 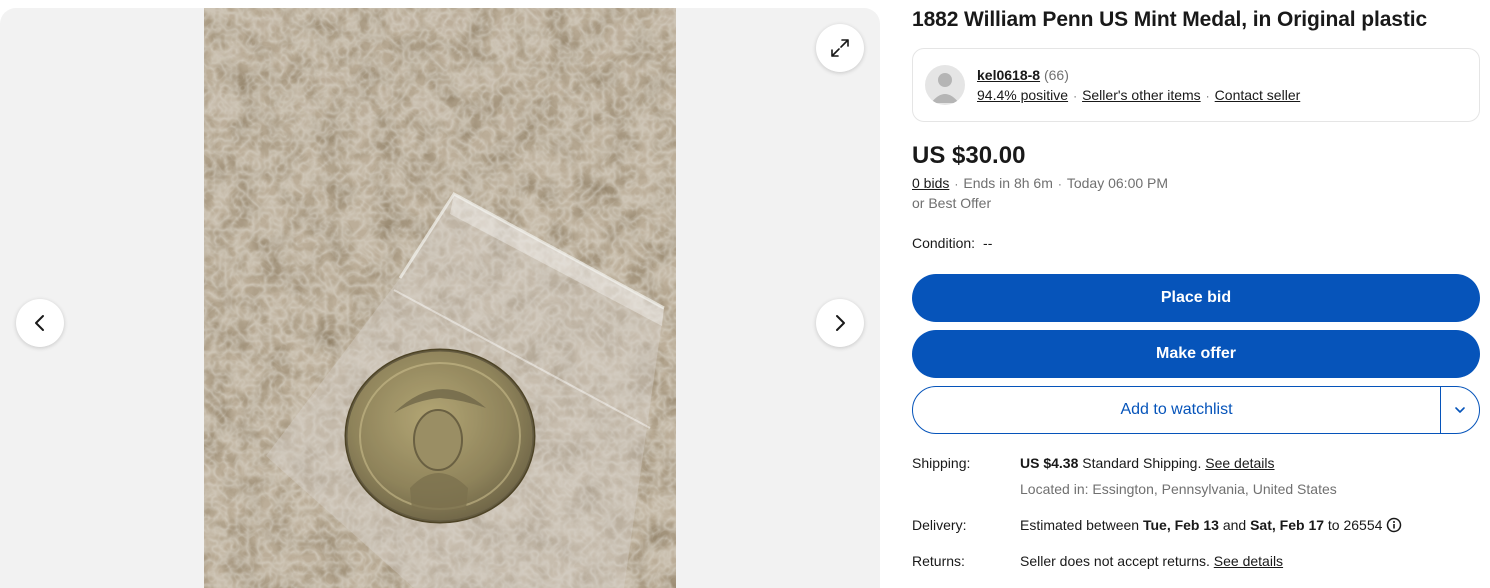 What do you see at coordinates (1394, 526) in the screenshot?
I see `info-icon` at bounding box center [1394, 526].